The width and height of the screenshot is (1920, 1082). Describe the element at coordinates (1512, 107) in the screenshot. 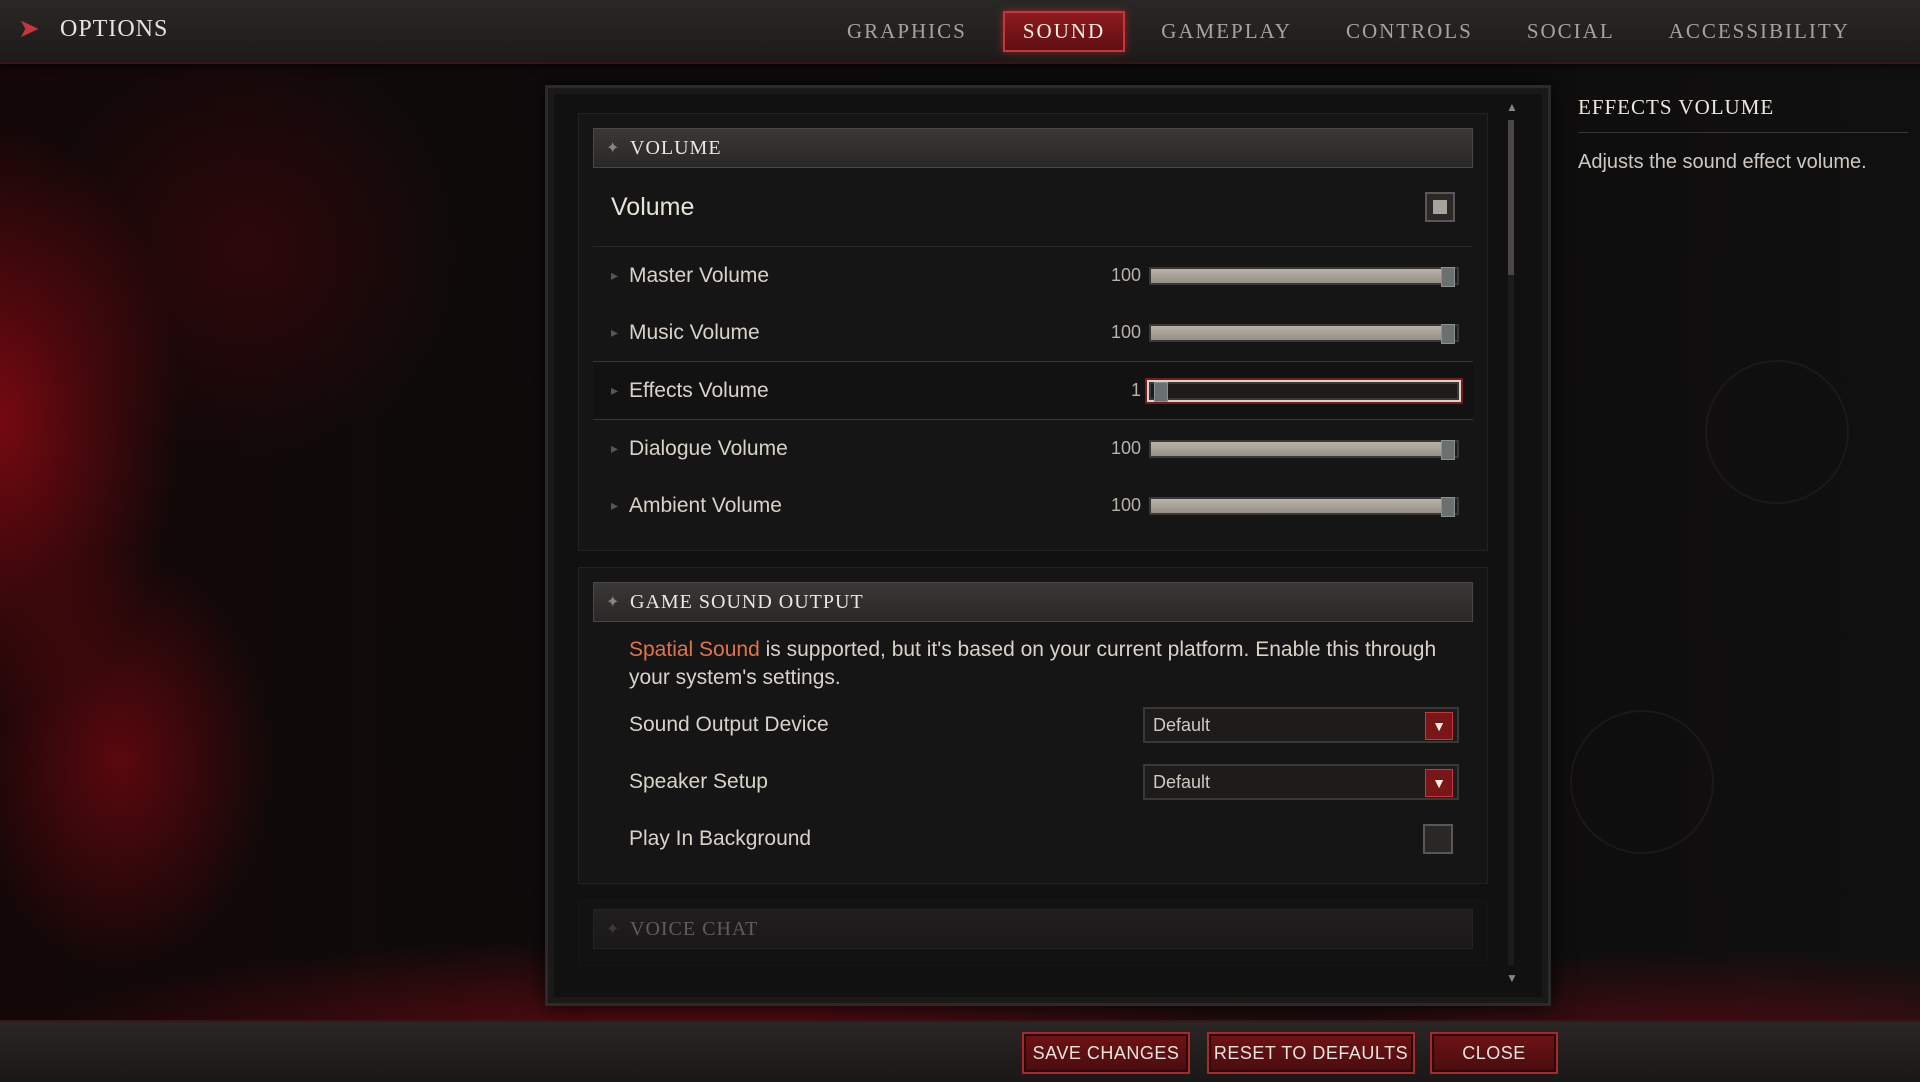

I see `scroll-up-arrow-icon: ▲` at that location.